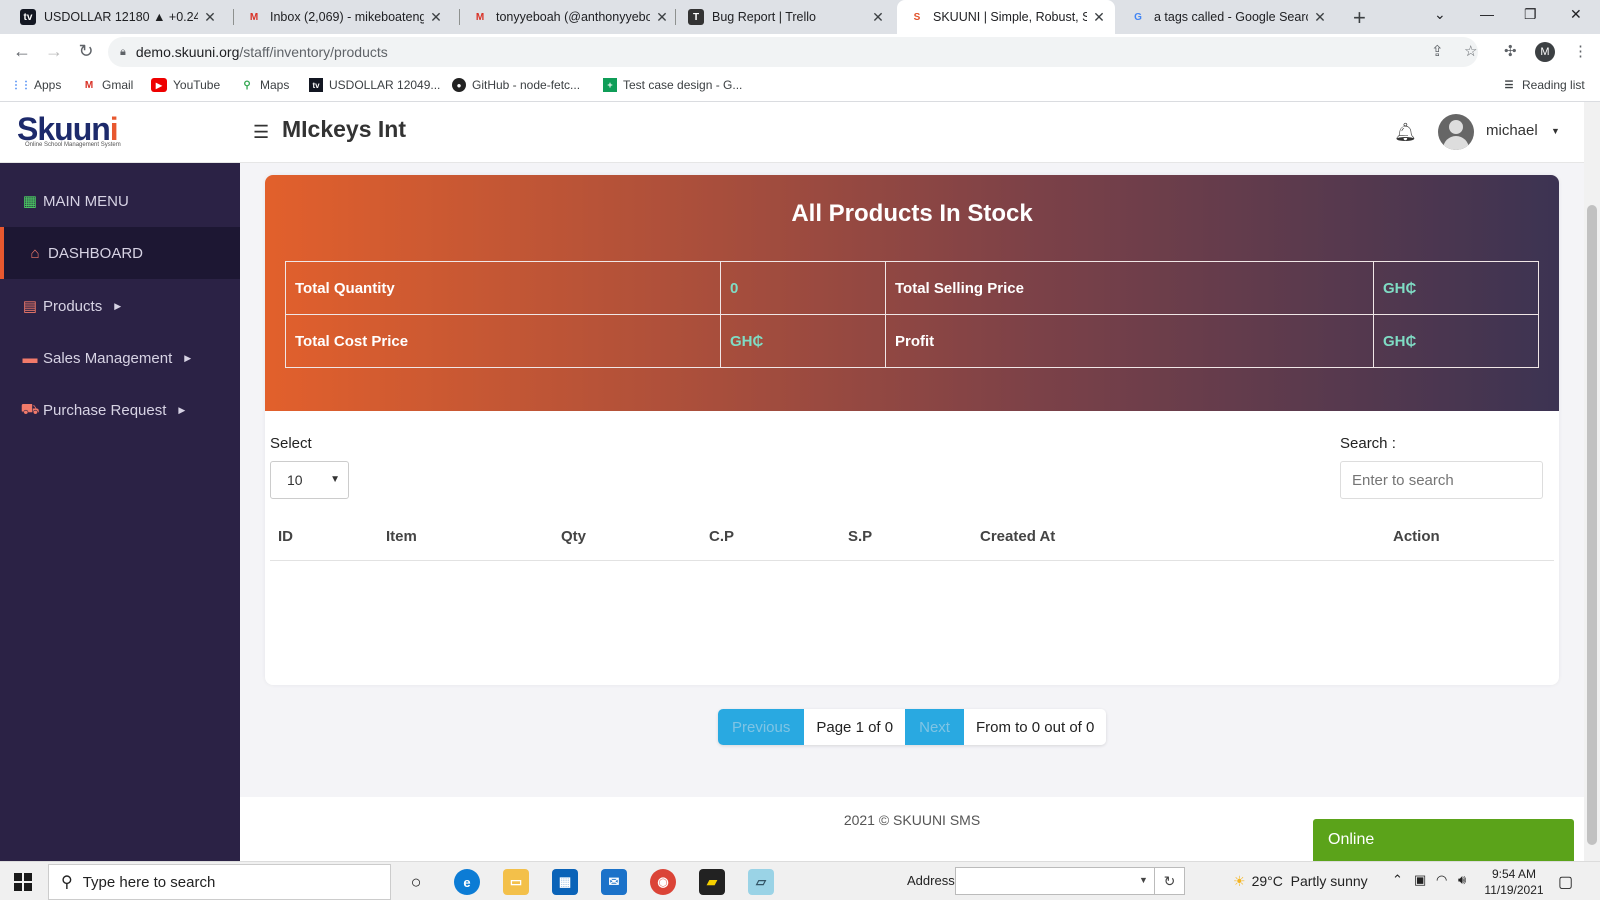  What do you see at coordinates (1441, 880) in the screenshot?
I see `wifi-icon: ◠` at bounding box center [1441, 880].